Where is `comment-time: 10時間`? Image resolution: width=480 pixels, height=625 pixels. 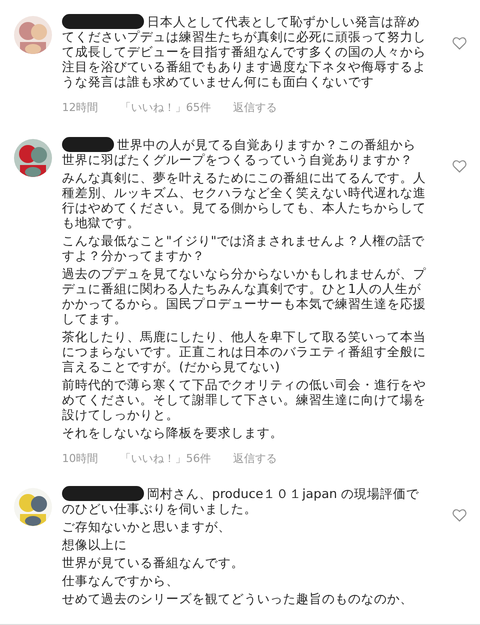 comment-time: 10時間 is located at coordinates (80, 458).